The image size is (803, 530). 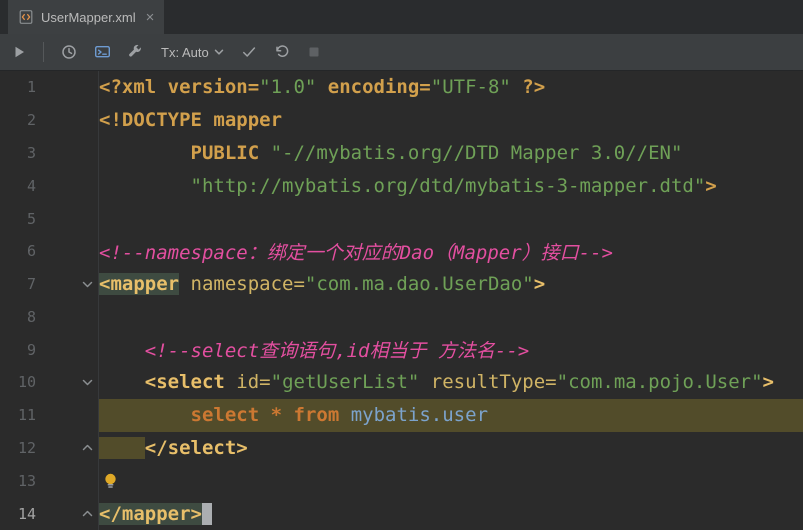 I want to click on code-text: <mapper namespace= "com.ma.dao.UserDao" >, so click(x=451, y=284).